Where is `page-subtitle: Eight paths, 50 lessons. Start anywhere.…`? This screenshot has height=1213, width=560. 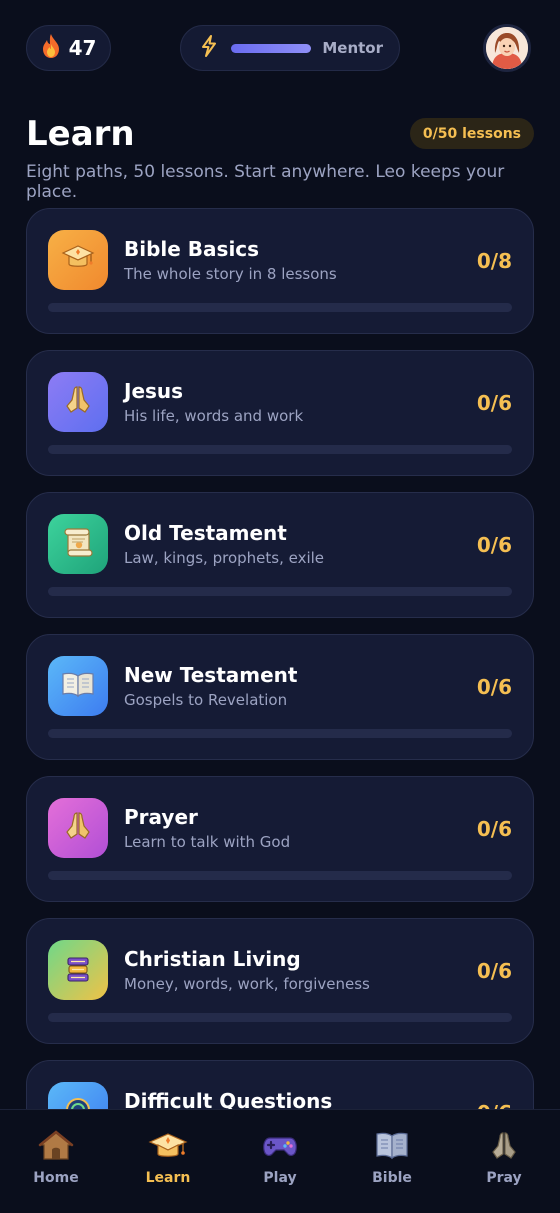 page-subtitle: Eight paths, 50 lessons. Start anywhere.… is located at coordinates (265, 182).